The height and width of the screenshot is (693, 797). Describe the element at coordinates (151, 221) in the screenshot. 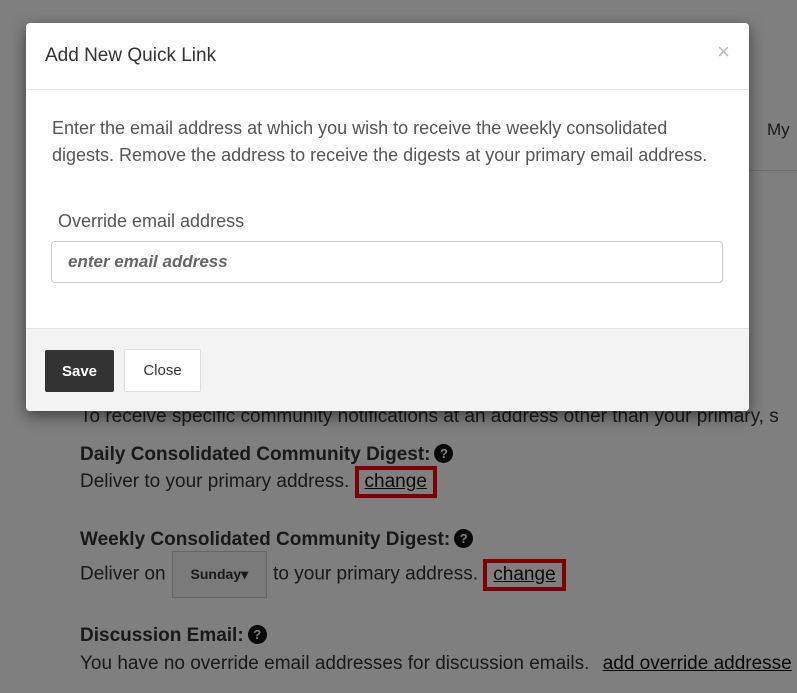

I see `override-email-label: Override email address` at that location.